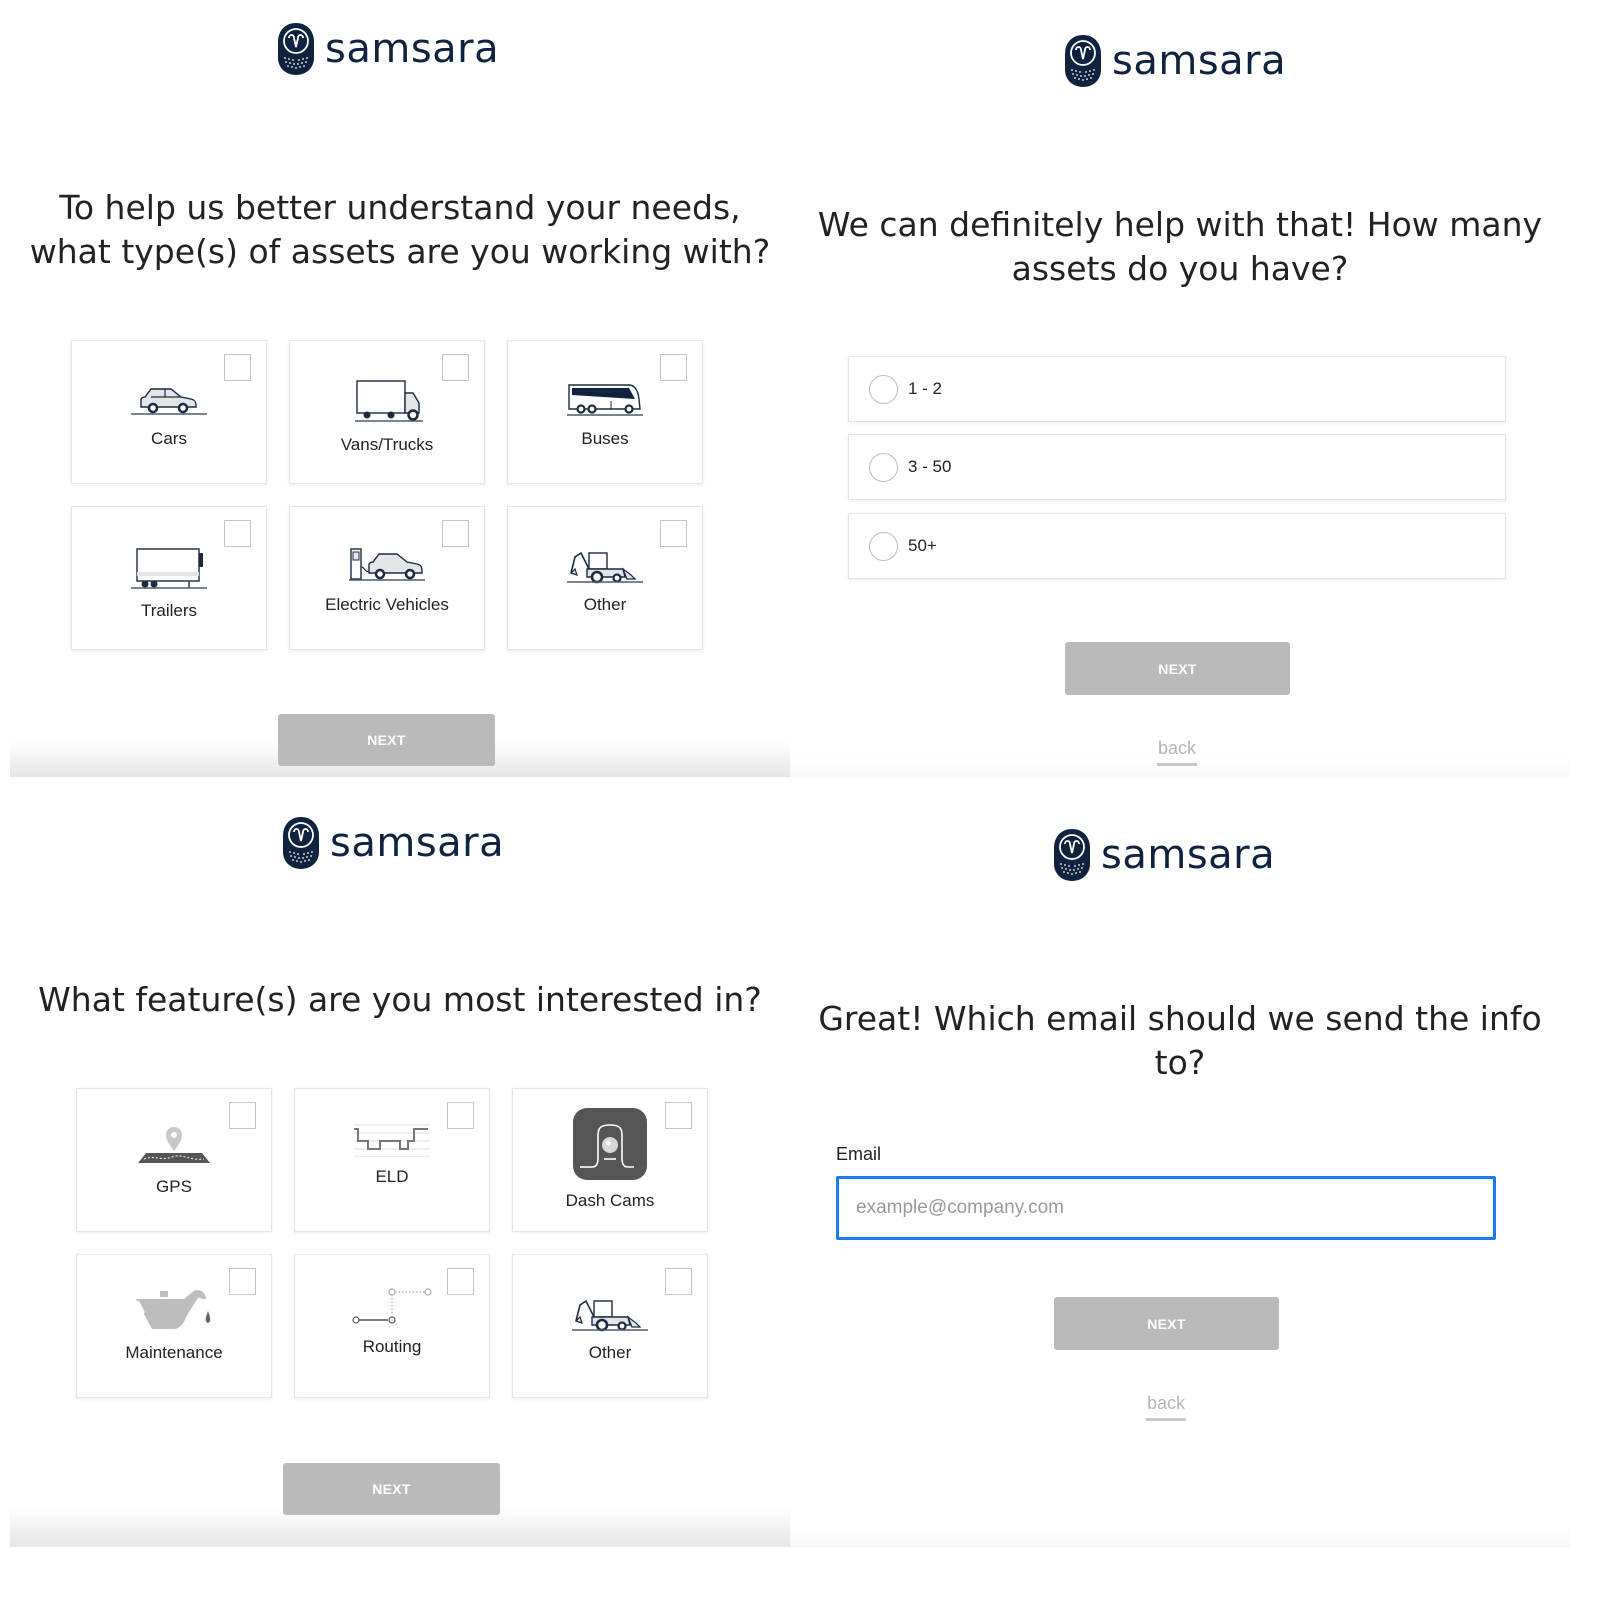  What do you see at coordinates (1177, 467) in the screenshot?
I see `count-option-3-50: 3 - 50` at bounding box center [1177, 467].